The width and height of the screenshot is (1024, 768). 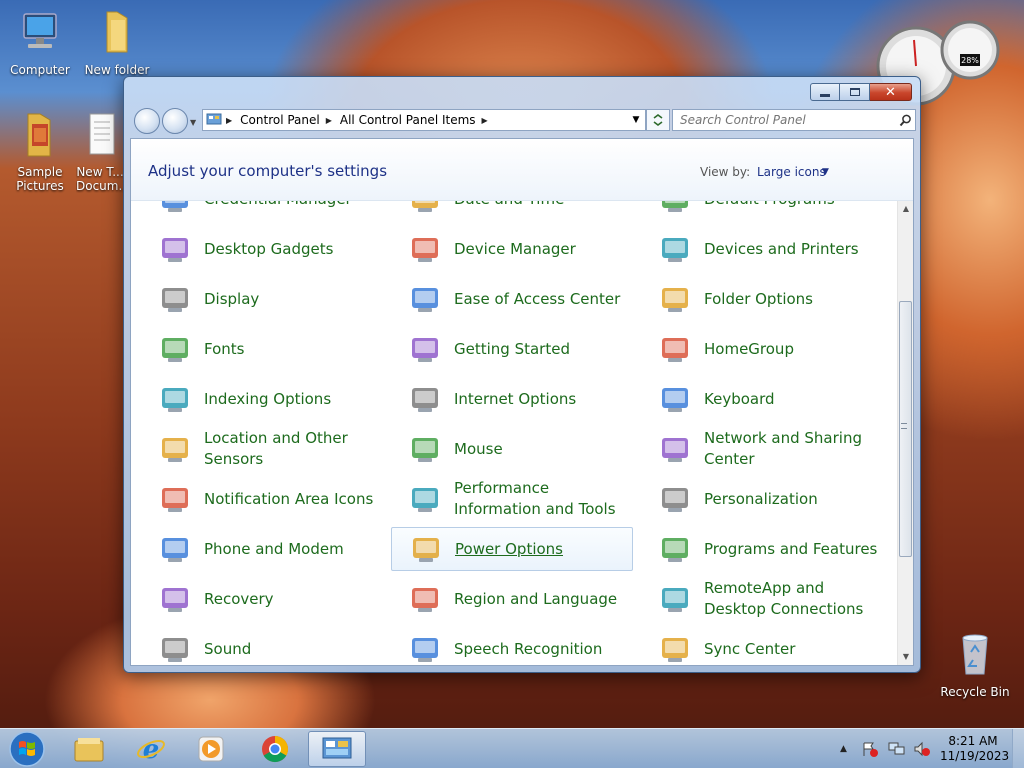 I want to click on control-panel-item: Performance Information and Tools, so click(x=512, y=499).